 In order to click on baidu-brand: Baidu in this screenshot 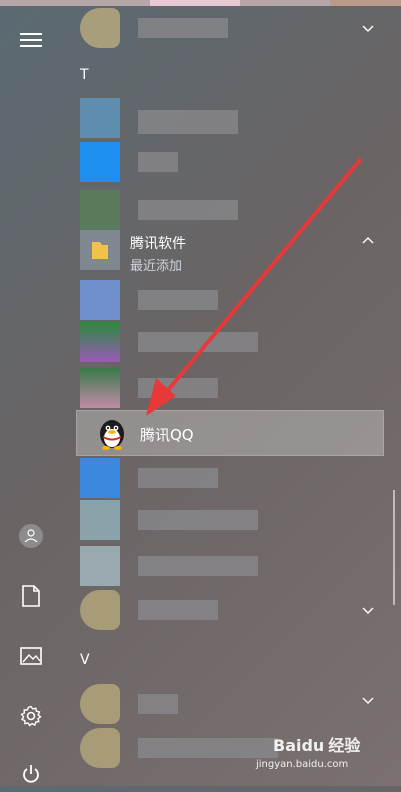, I will do `click(299, 745)`.